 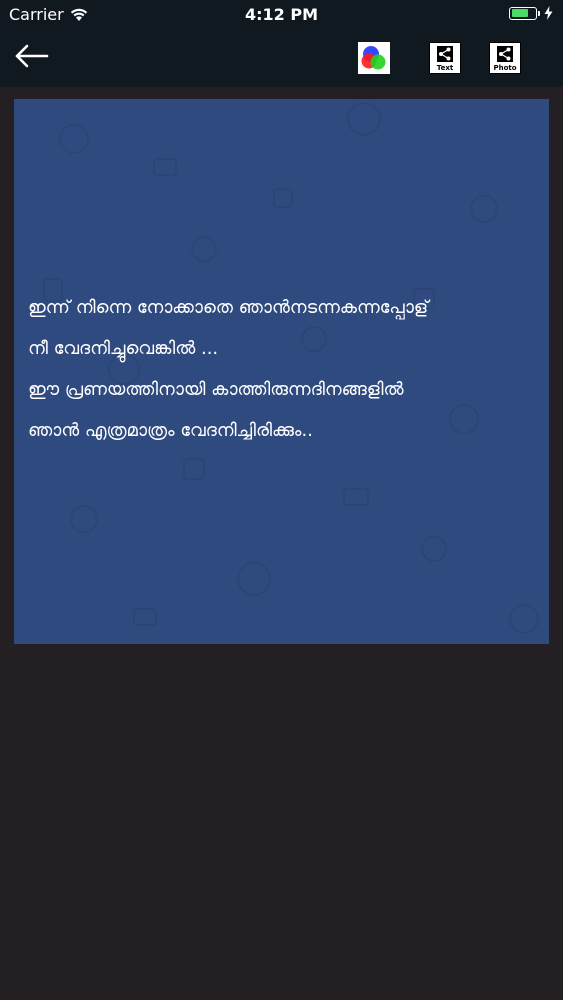 I want to click on battery-icon, so click(x=523, y=13).